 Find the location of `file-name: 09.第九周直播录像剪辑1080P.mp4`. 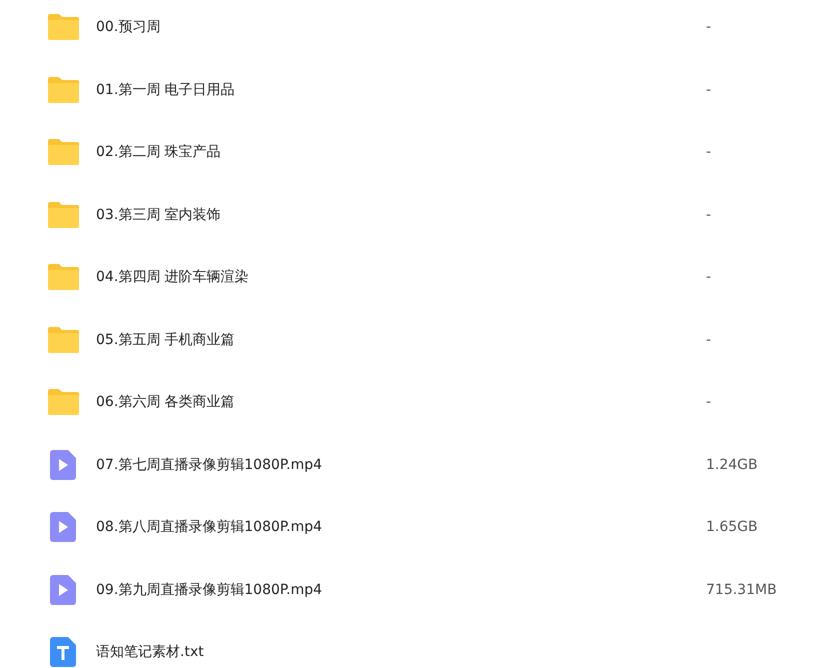

file-name: 09.第九周直播录像剪辑1080P.mp4 is located at coordinates (376, 589).